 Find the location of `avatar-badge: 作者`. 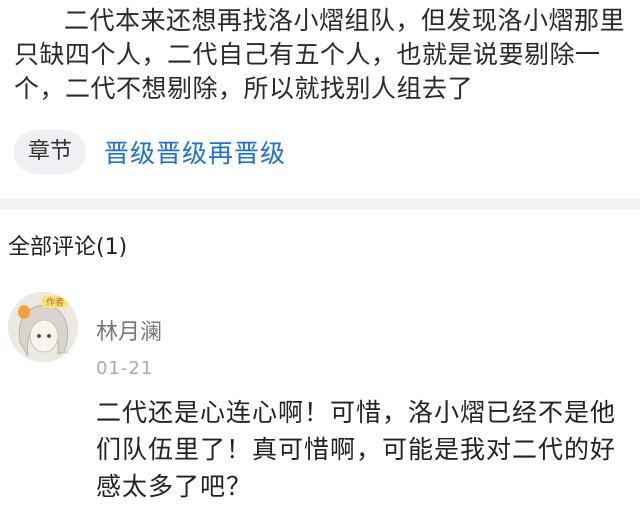

avatar-badge: 作者 is located at coordinates (55, 302).